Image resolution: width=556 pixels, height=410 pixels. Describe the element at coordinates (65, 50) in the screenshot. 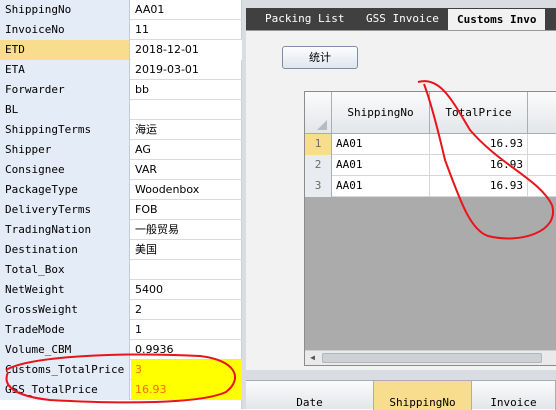

I see `property-name: ETD` at that location.